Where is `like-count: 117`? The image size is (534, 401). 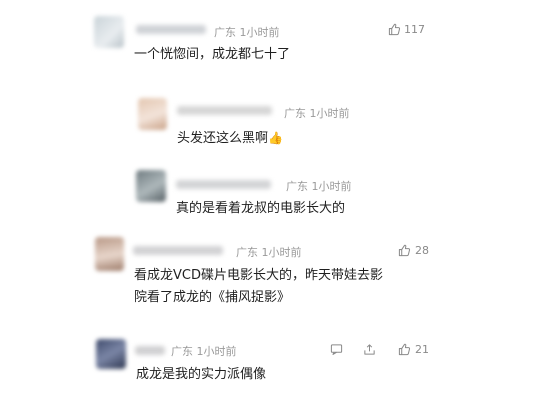
like-count: 117 is located at coordinates (414, 29).